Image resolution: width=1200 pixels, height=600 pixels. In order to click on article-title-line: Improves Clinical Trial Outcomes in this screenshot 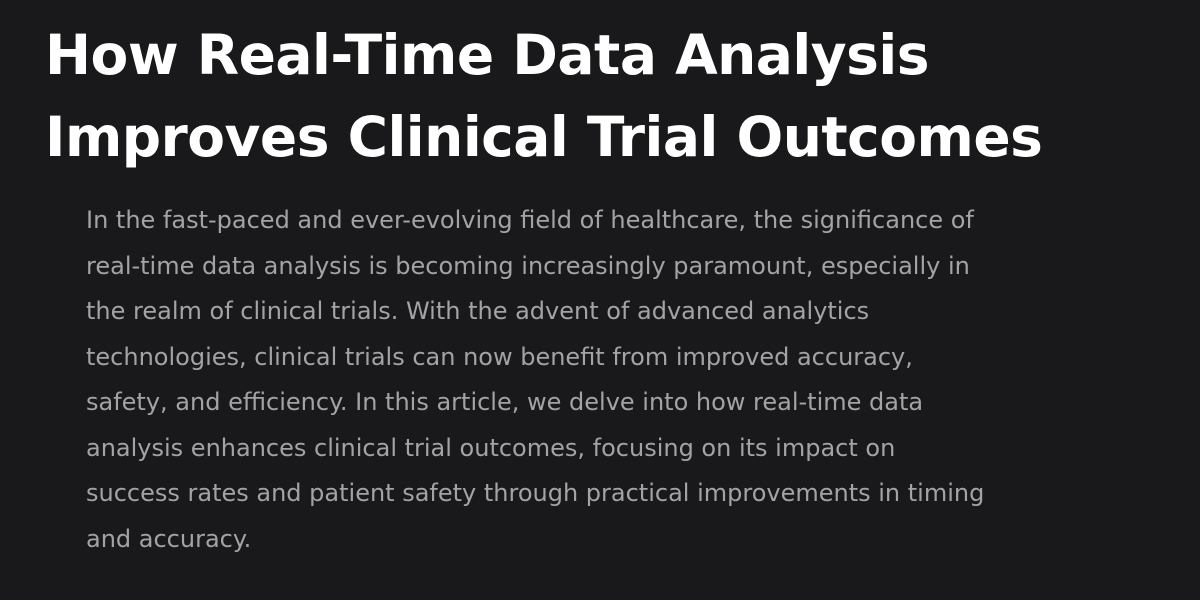, I will do `click(544, 137)`.